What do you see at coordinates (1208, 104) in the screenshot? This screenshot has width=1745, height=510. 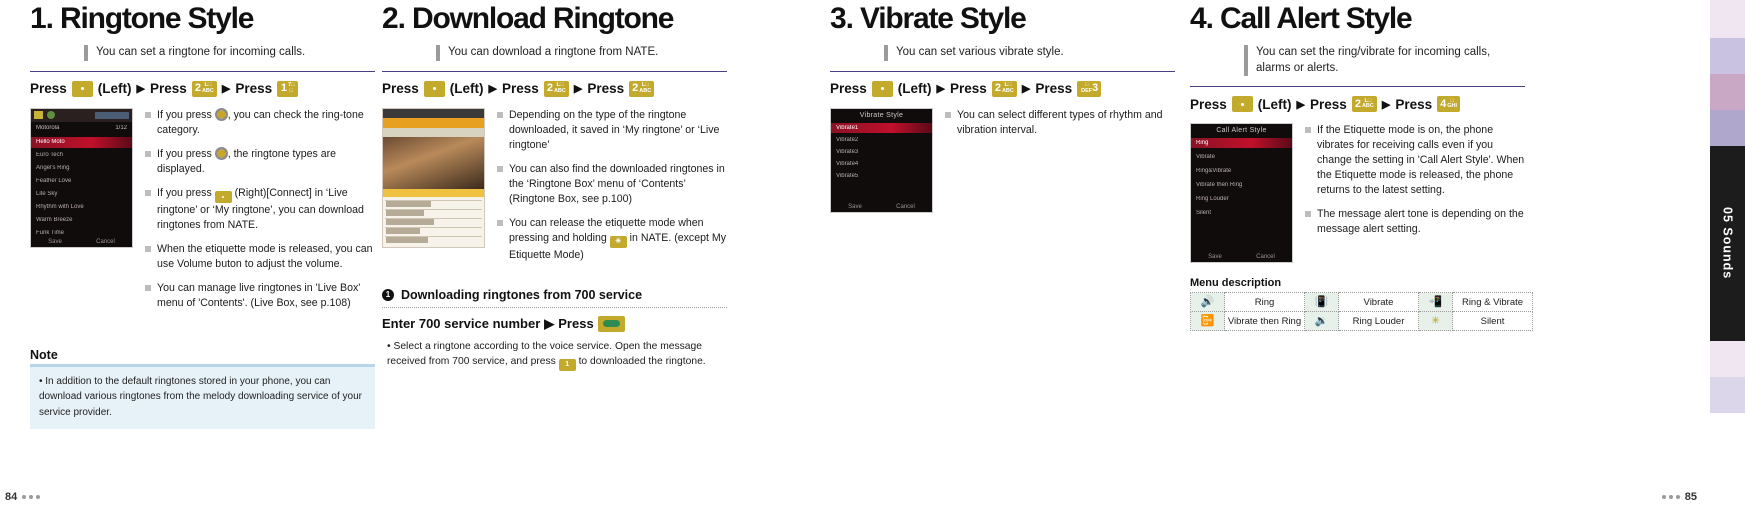 I see `press-label-1: Press` at bounding box center [1208, 104].